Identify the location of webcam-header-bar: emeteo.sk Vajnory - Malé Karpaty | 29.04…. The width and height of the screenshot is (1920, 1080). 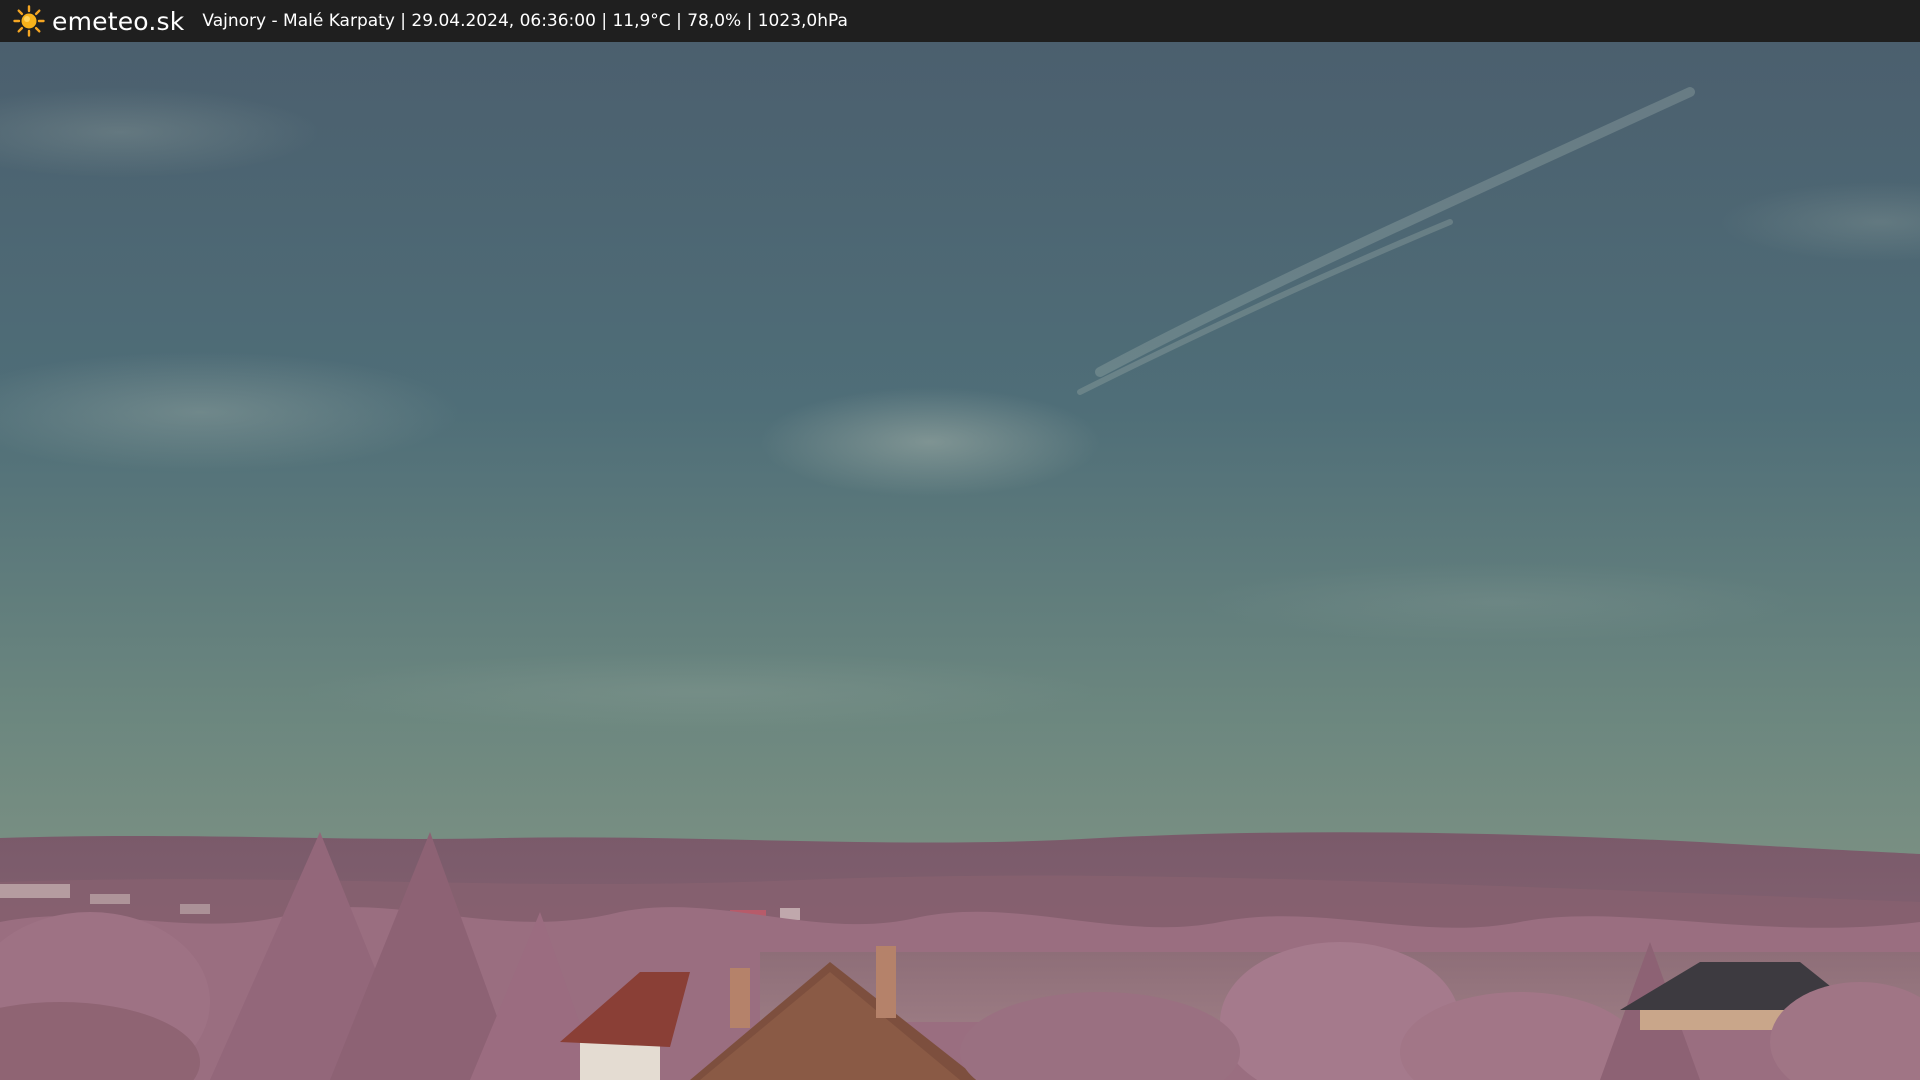
(960, 21).